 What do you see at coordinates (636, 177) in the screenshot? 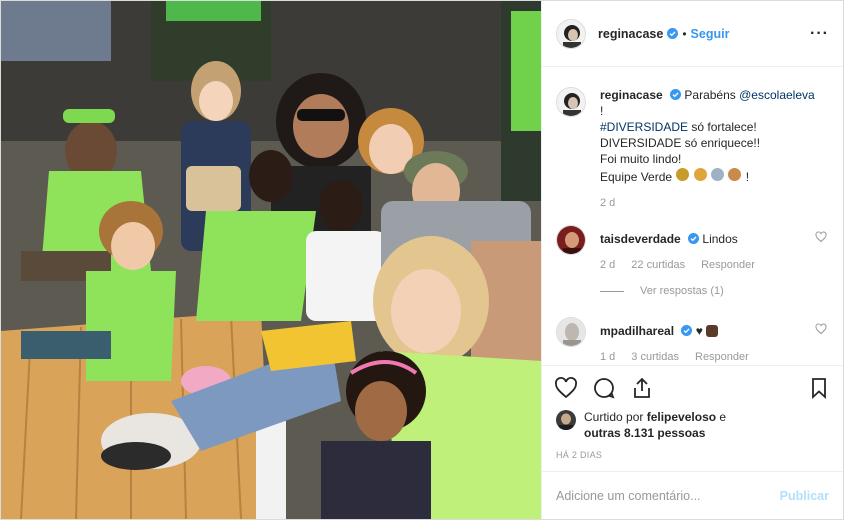
I see `caption-line4: Equipe Verde` at bounding box center [636, 177].